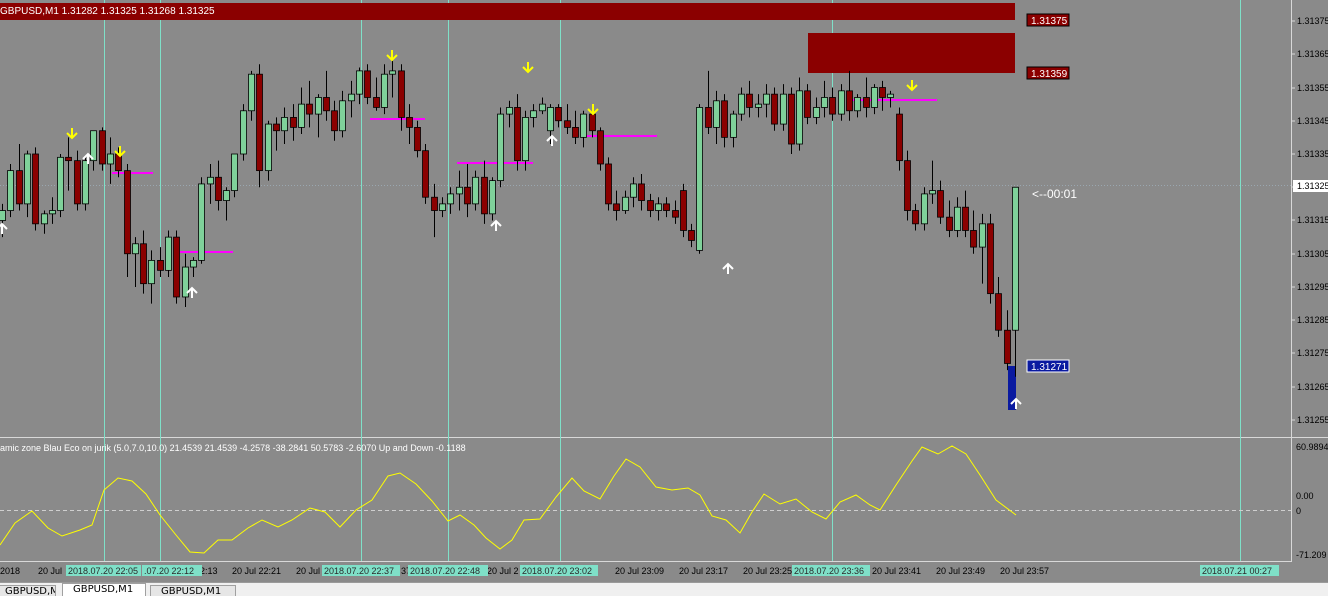  What do you see at coordinates (1237, 571) in the screenshot?
I see `time-highlight-label: 2018.07.21 00:27` at bounding box center [1237, 571].